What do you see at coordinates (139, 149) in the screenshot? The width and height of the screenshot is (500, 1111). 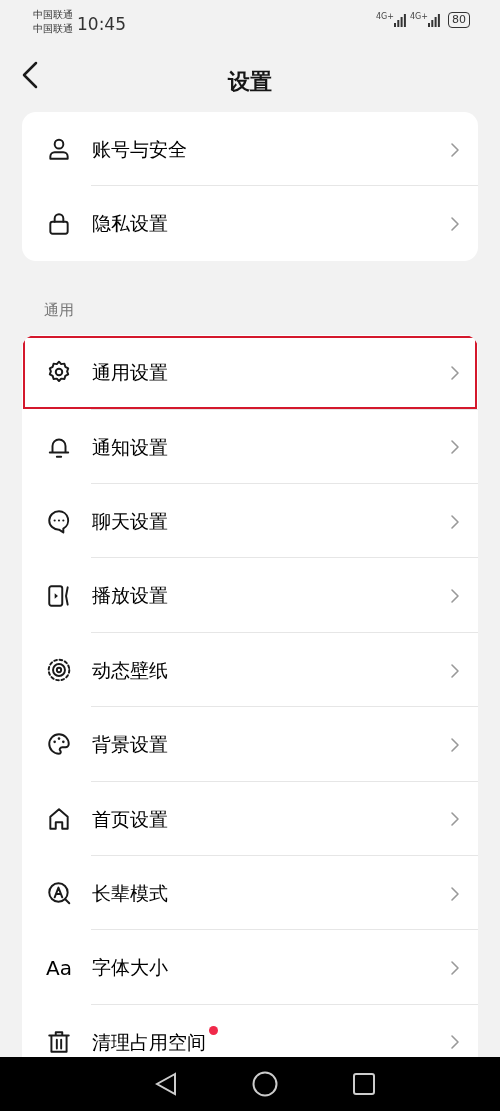 I see `item-label: 账号与安全` at bounding box center [139, 149].